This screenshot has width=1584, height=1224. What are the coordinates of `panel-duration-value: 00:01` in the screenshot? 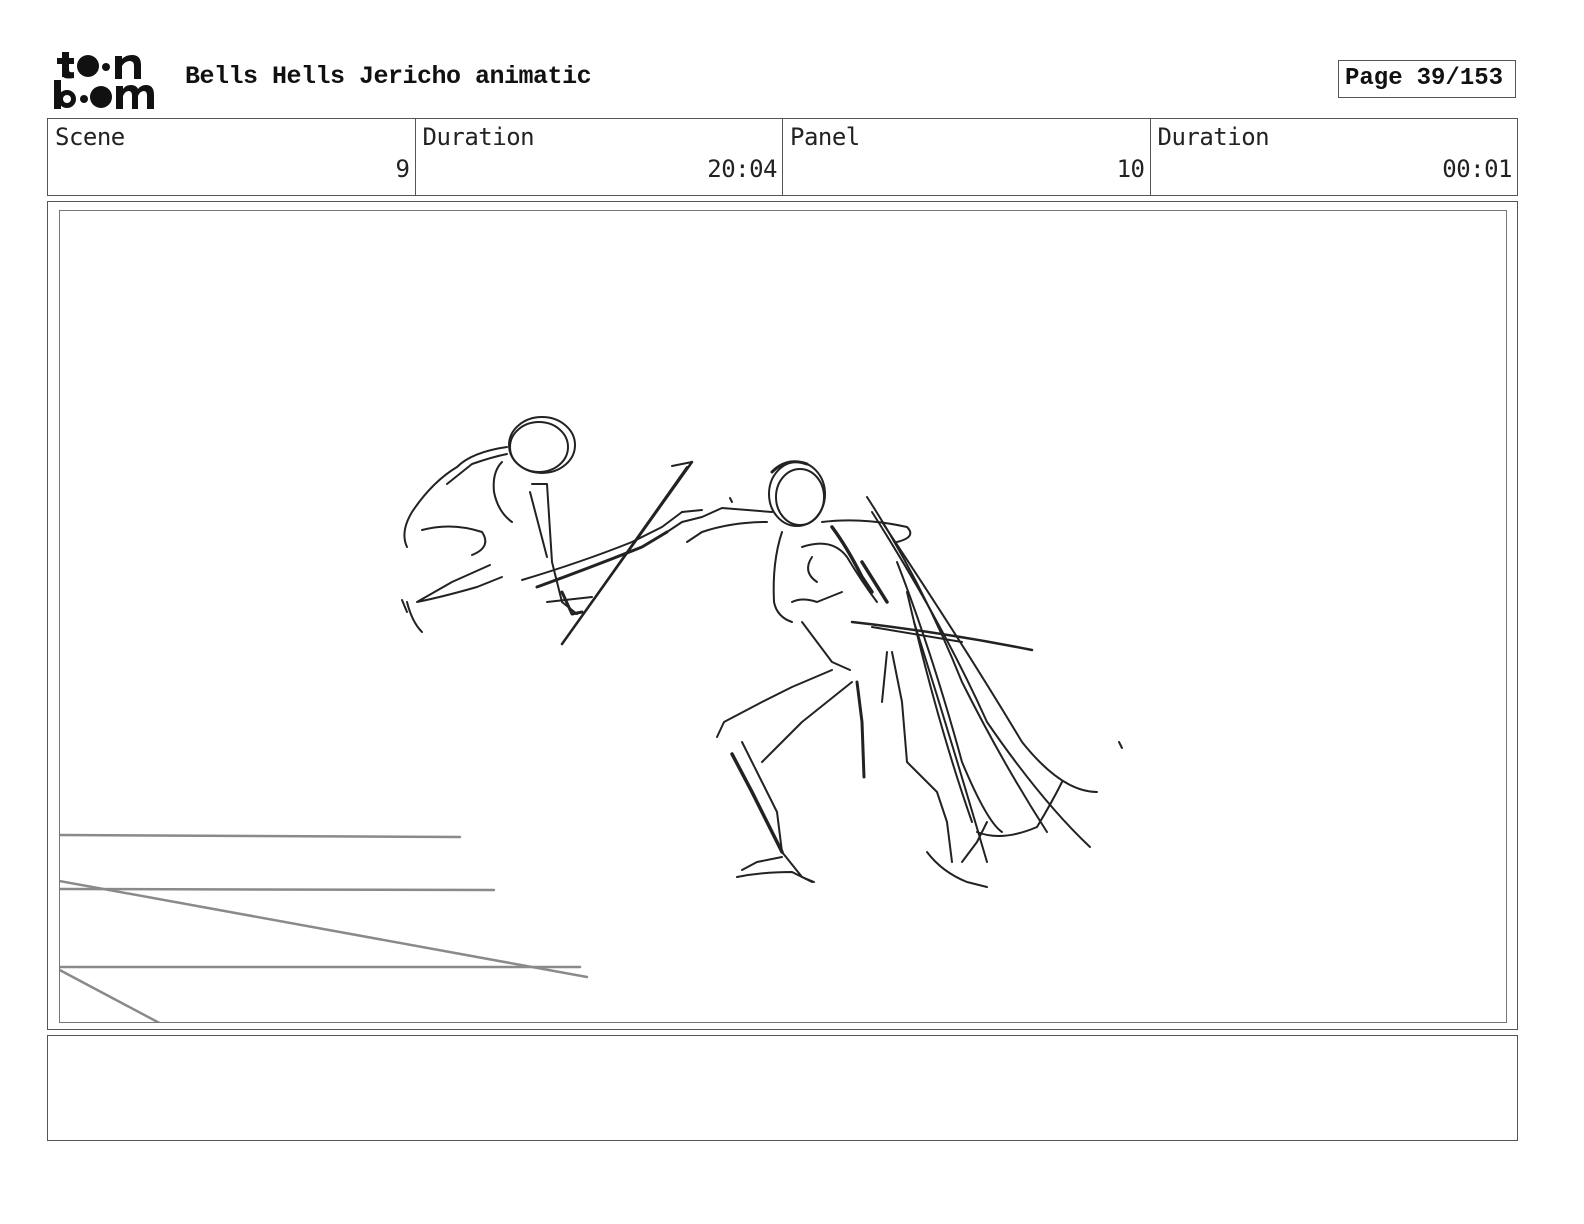 It's located at (1477, 169).